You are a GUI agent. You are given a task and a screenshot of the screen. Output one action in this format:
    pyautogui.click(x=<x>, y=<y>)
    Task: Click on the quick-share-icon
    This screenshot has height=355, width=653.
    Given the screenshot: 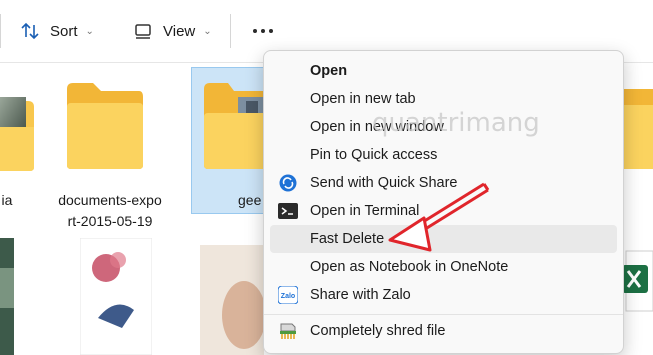 What is the action you would take?
    pyautogui.click(x=288, y=183)
    